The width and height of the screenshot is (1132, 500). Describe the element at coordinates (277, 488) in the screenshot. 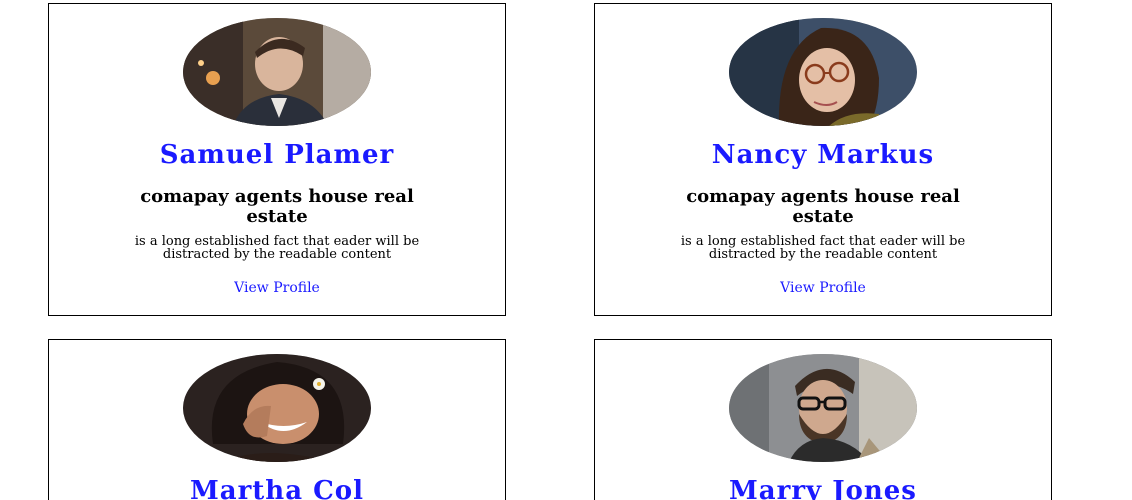

I see `profile-name: Martha Col` at that location.